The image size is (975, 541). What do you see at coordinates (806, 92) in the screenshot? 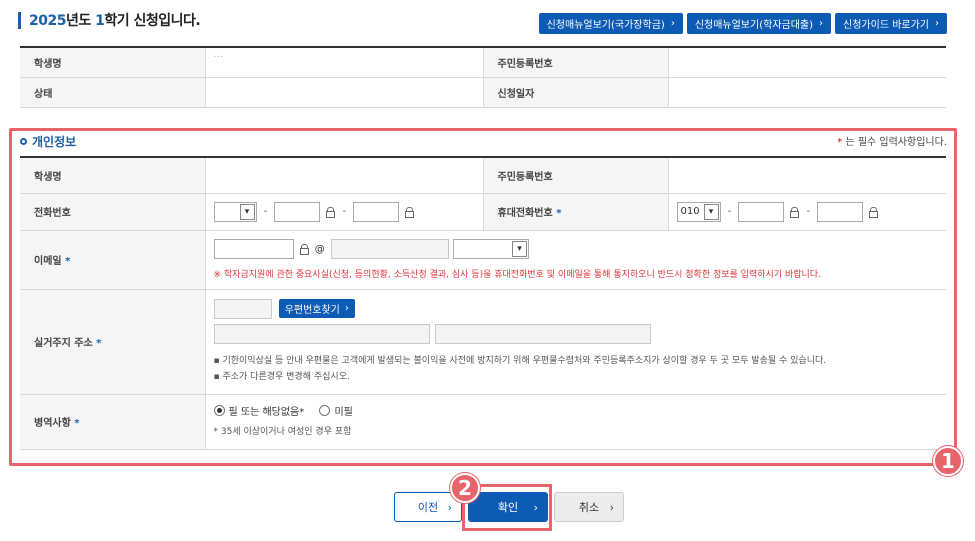
I see `summary-date-value` at bounding box center [806, 92].